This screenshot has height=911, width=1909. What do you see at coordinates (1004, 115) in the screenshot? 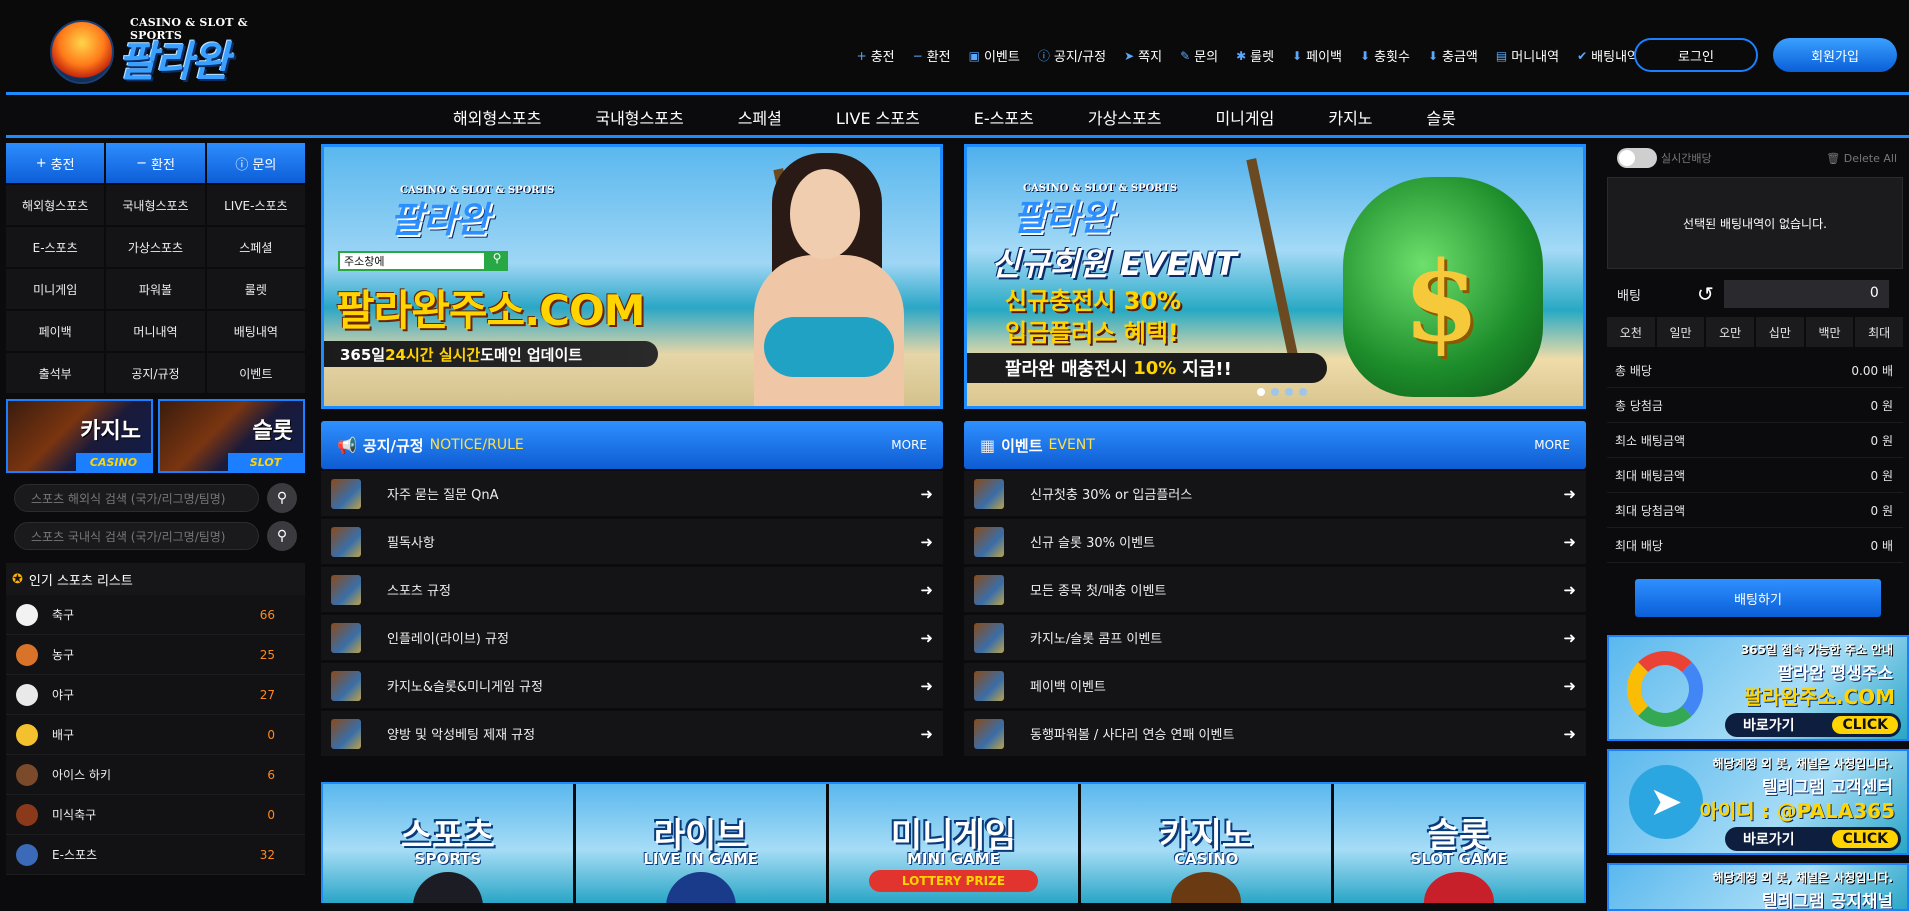
I see `mainnav-esports: E-스포츠` at bounding box center [1004, 115].